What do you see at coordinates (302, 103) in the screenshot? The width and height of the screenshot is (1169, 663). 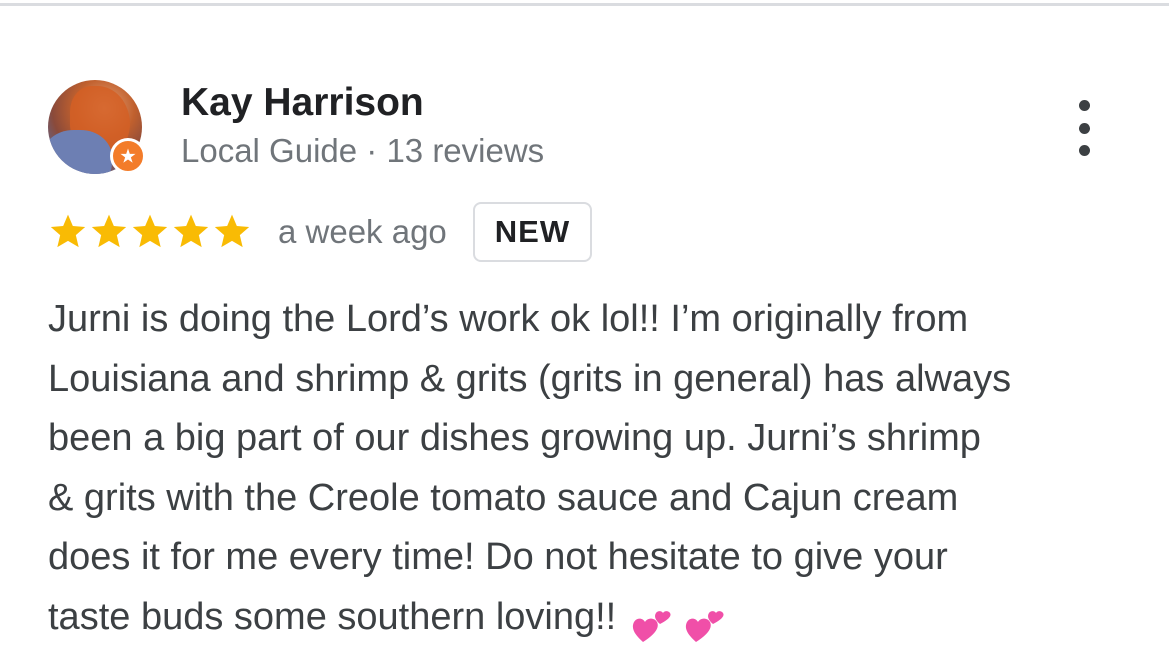 I see `reviewer-name: Kay Harrison` at bounding box center [302, 103].